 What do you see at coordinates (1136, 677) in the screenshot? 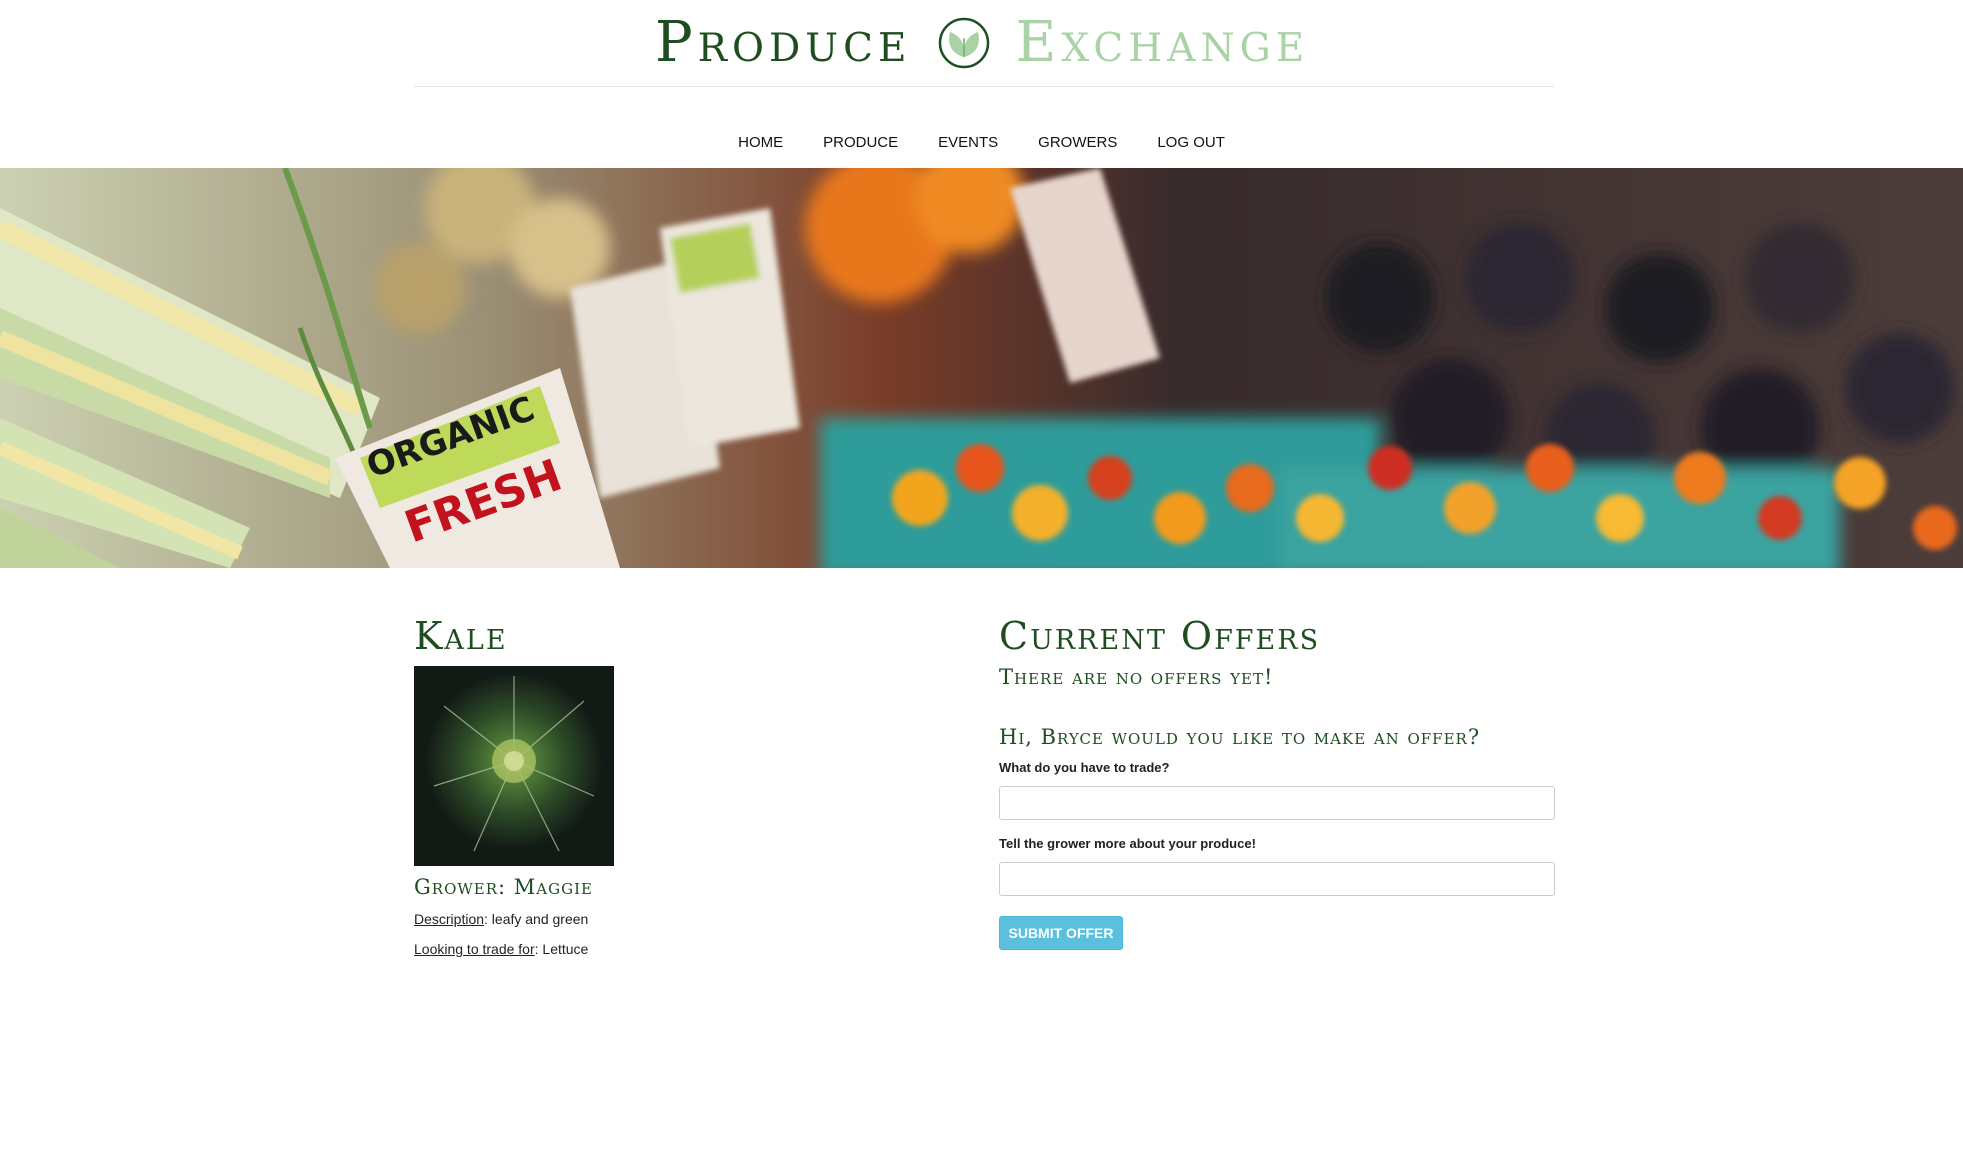
I see `no-offers-message: There are no offers yet!` at bounding box center [1136, 677].